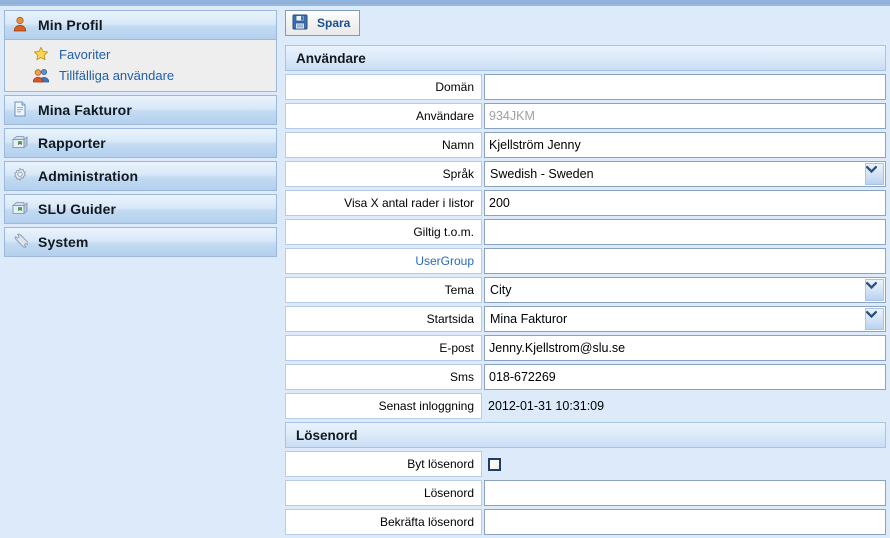 This screenshot has width=890, height=538. What do you see at coordinates (383, 174) in the screenshot?
I see `field-label-spr-k: Språk` at bounding box center [383, 174].